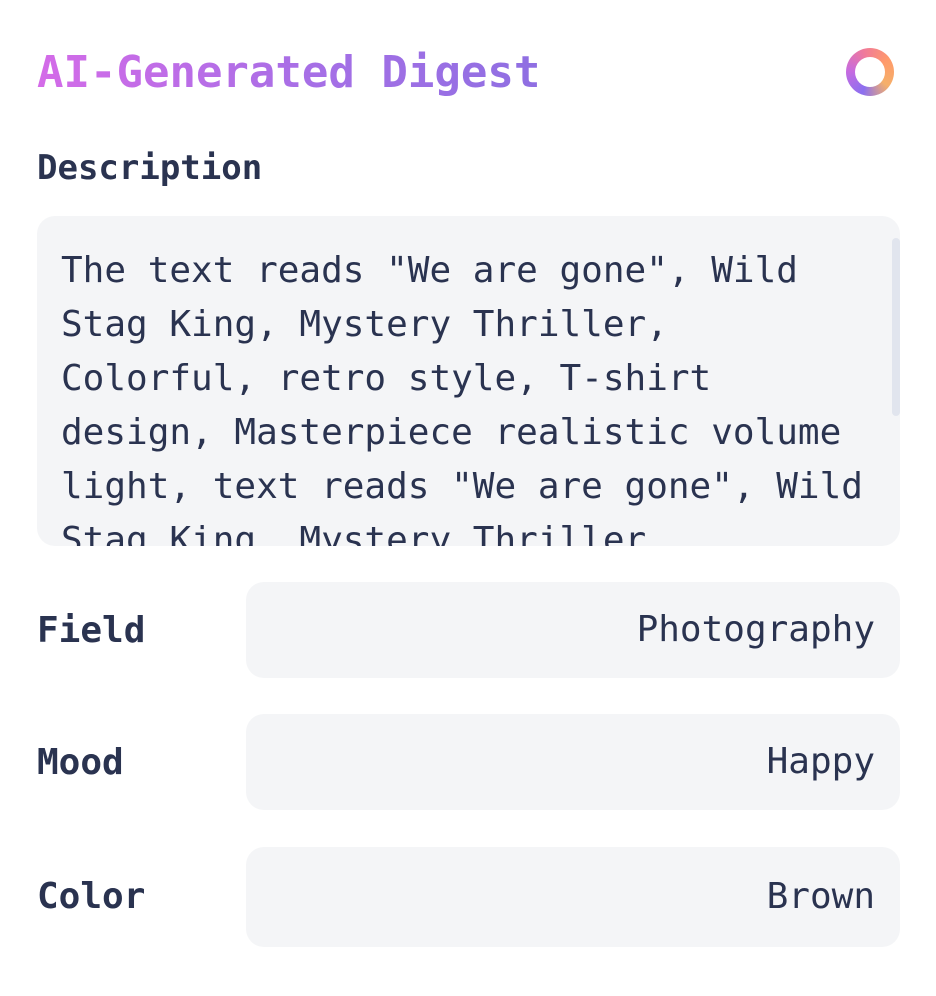  Describe the element at coordinates (288, 73) in the screenshot. I see `page-title: AI-Generated Digest` at that location.